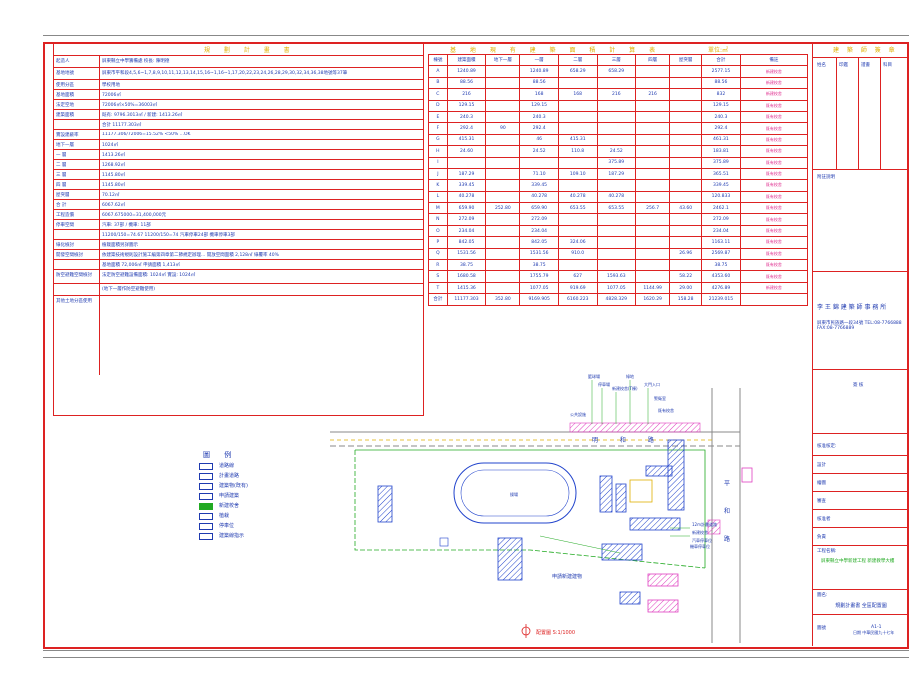 This screenshot has width=920, height=690. What do you see at coordinates (238, 174) in the screenshot?
I see `planning-row: 三 層 1145.80㎡` at bounding box center [238, 174].